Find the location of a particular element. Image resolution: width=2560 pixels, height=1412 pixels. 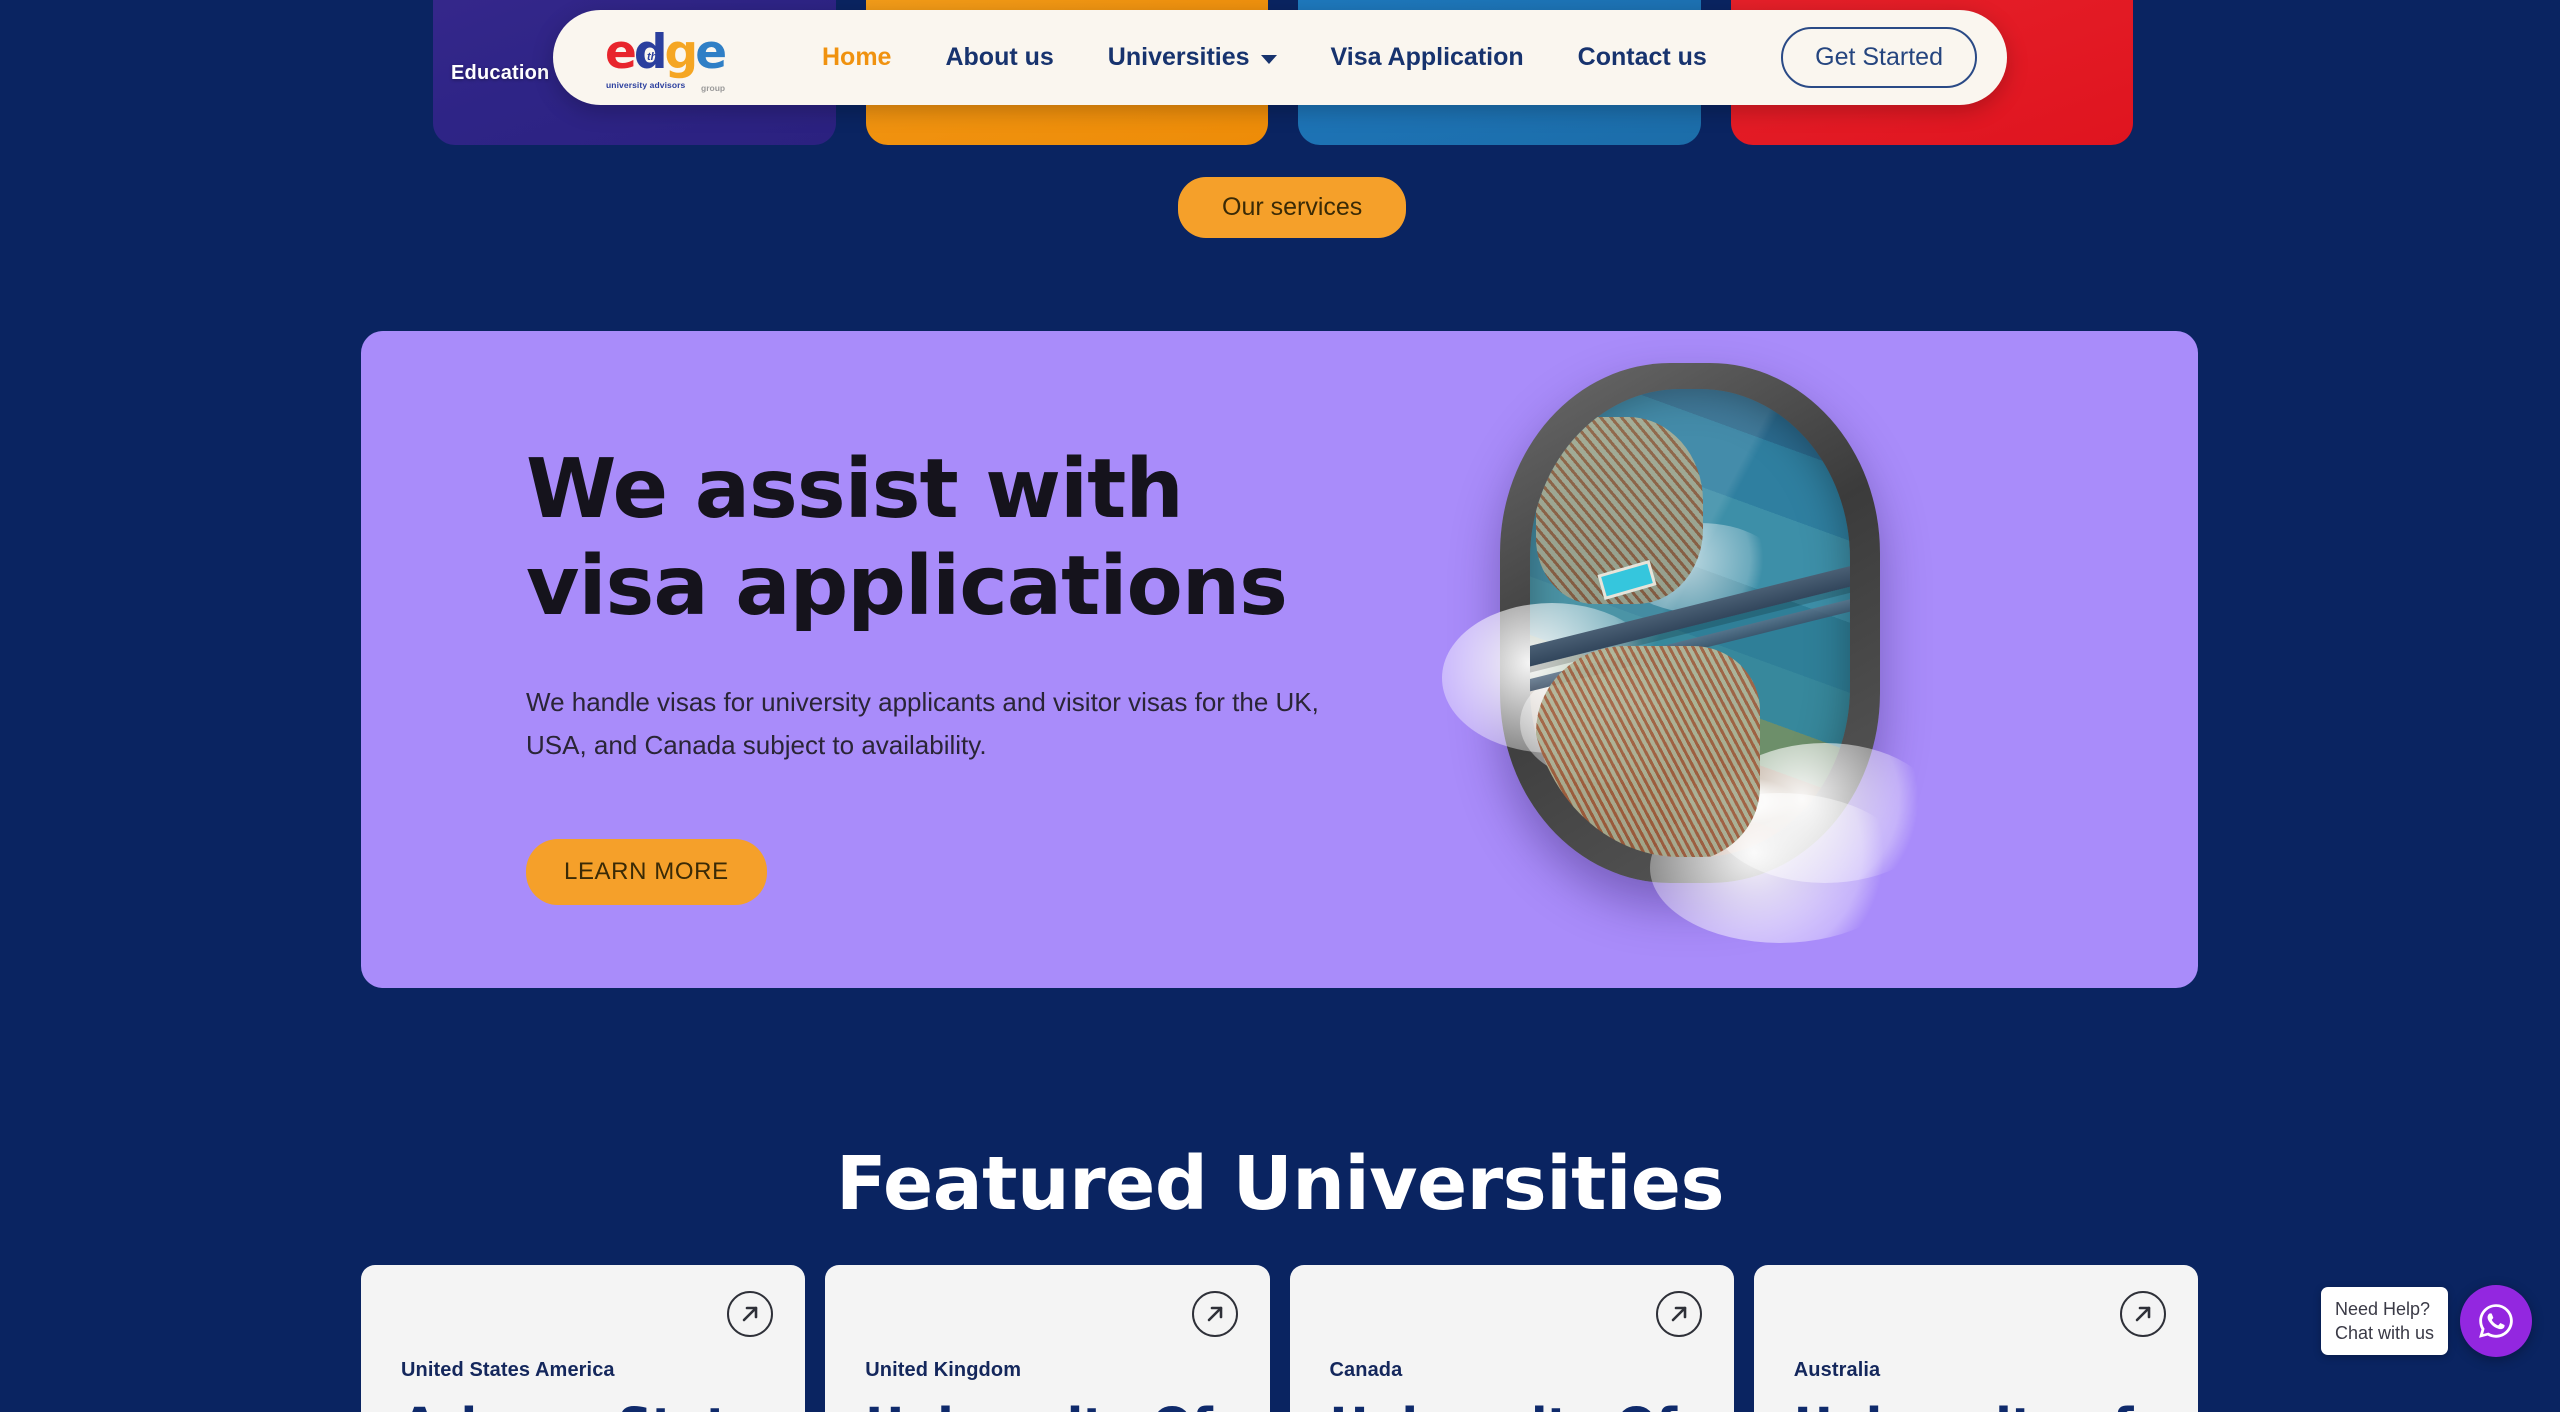

chat-widget: Need Help? Chat with us is located at coordinates (2426, 1321).